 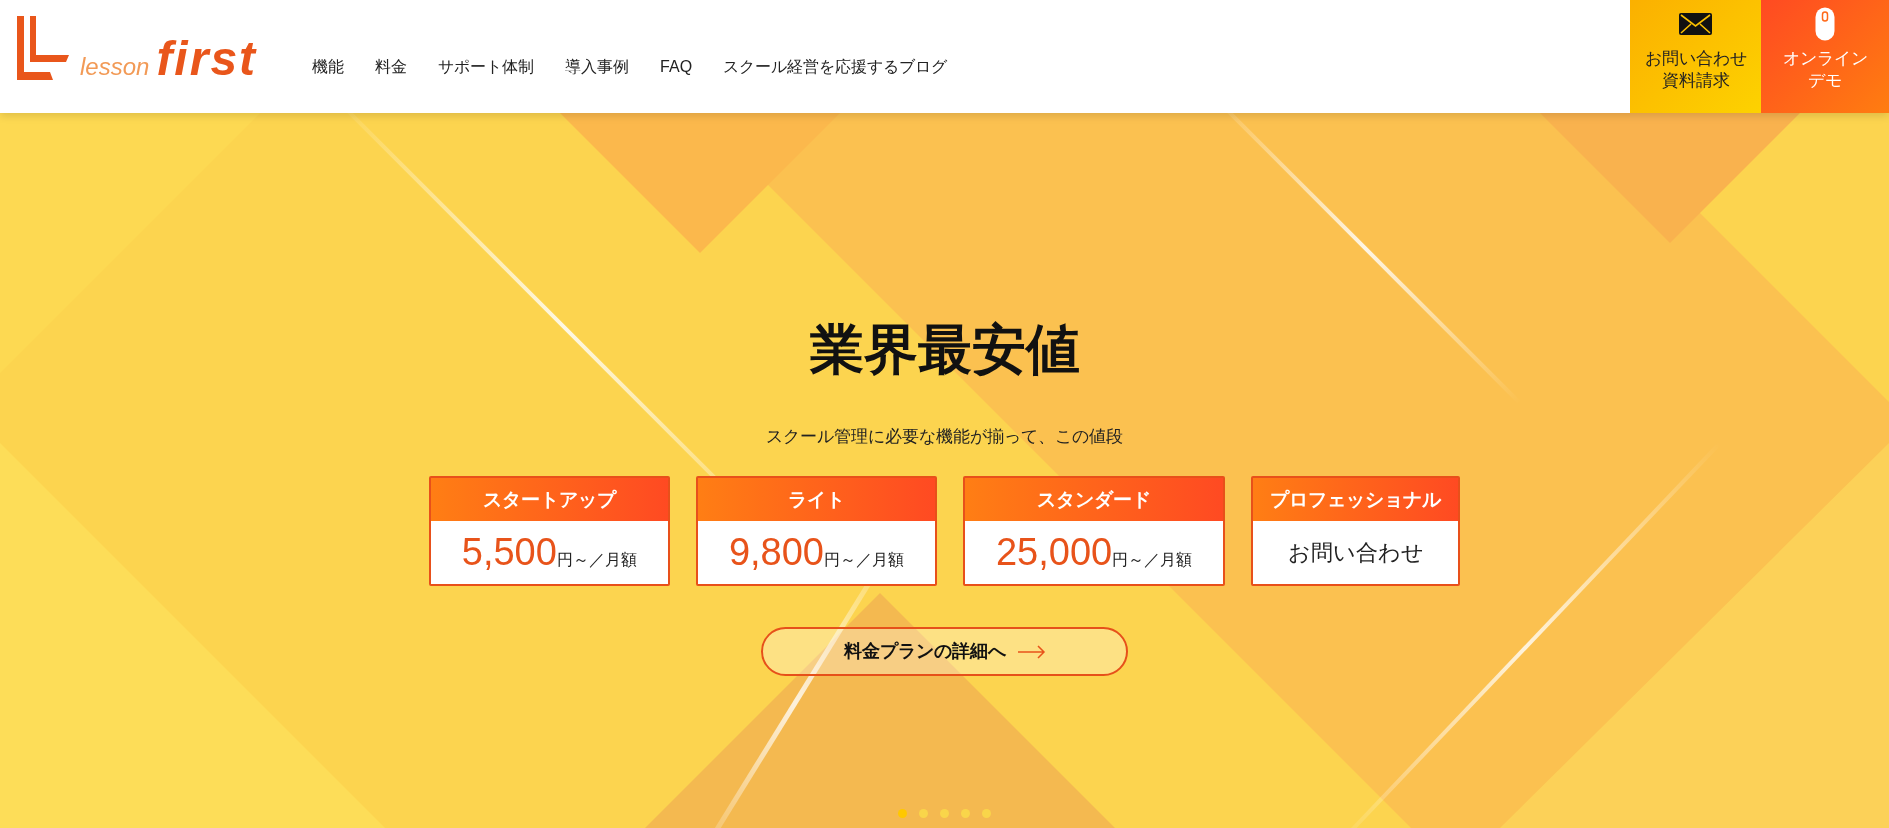 What do you see at coordinates (129, 56) in the screenshot?
I see `logo: lesson first` at bounding box center [129, 56].